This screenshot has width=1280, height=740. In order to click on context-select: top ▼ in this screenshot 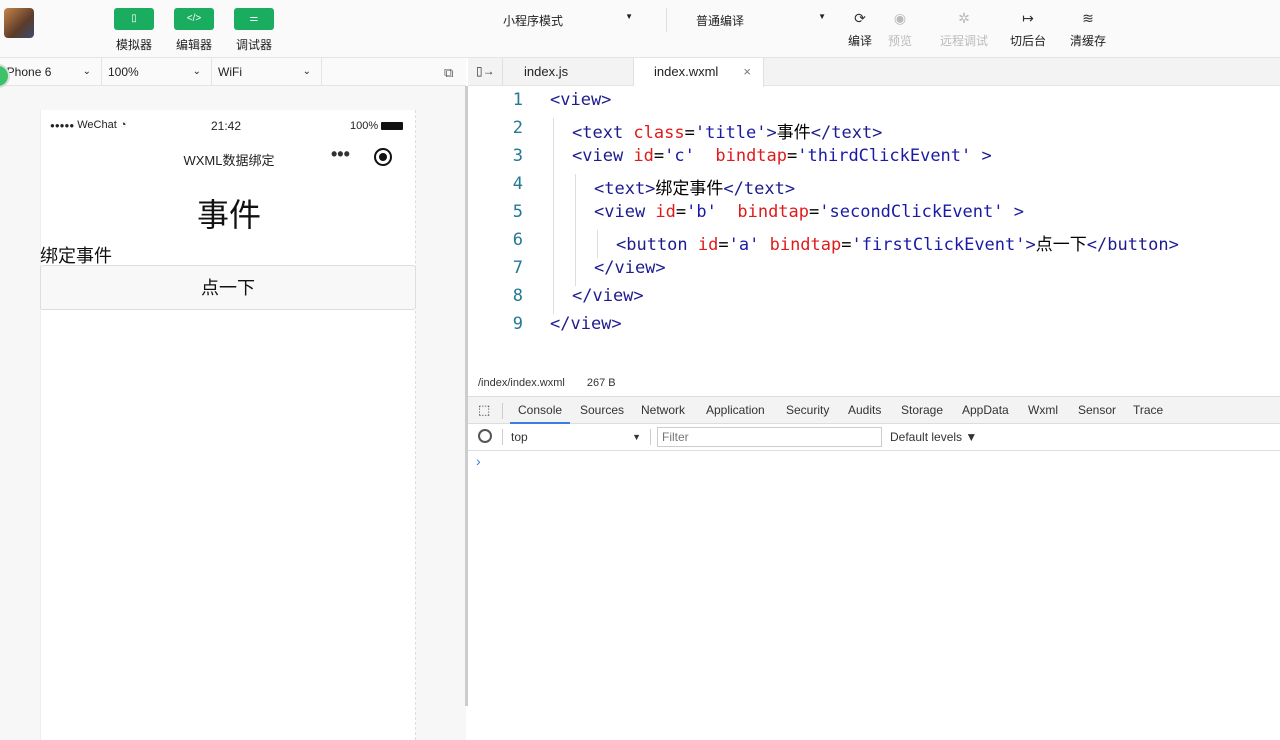, I will do `click(576, 437)`.